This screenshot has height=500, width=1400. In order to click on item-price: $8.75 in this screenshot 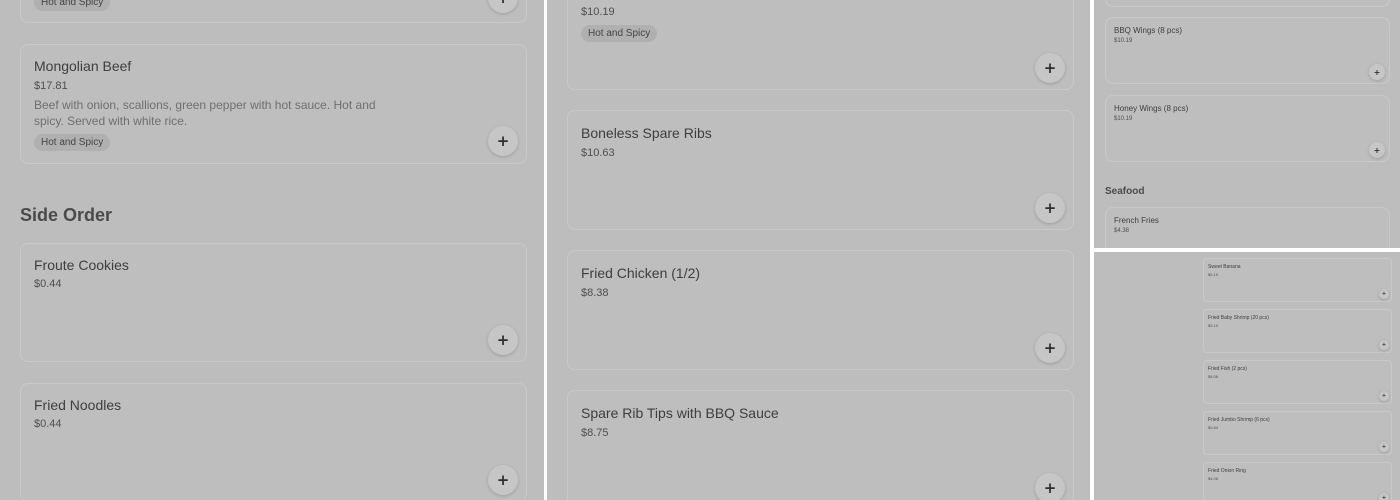, I will do `click(595, 433)`.